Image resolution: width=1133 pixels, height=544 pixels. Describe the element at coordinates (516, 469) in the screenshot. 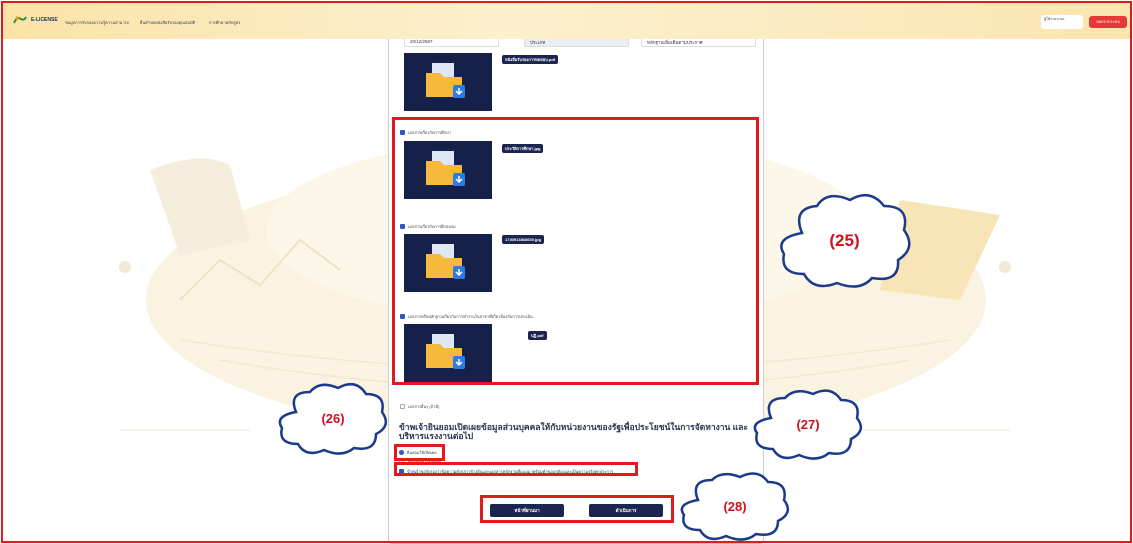

I see `annotation-box-certify` at that location.